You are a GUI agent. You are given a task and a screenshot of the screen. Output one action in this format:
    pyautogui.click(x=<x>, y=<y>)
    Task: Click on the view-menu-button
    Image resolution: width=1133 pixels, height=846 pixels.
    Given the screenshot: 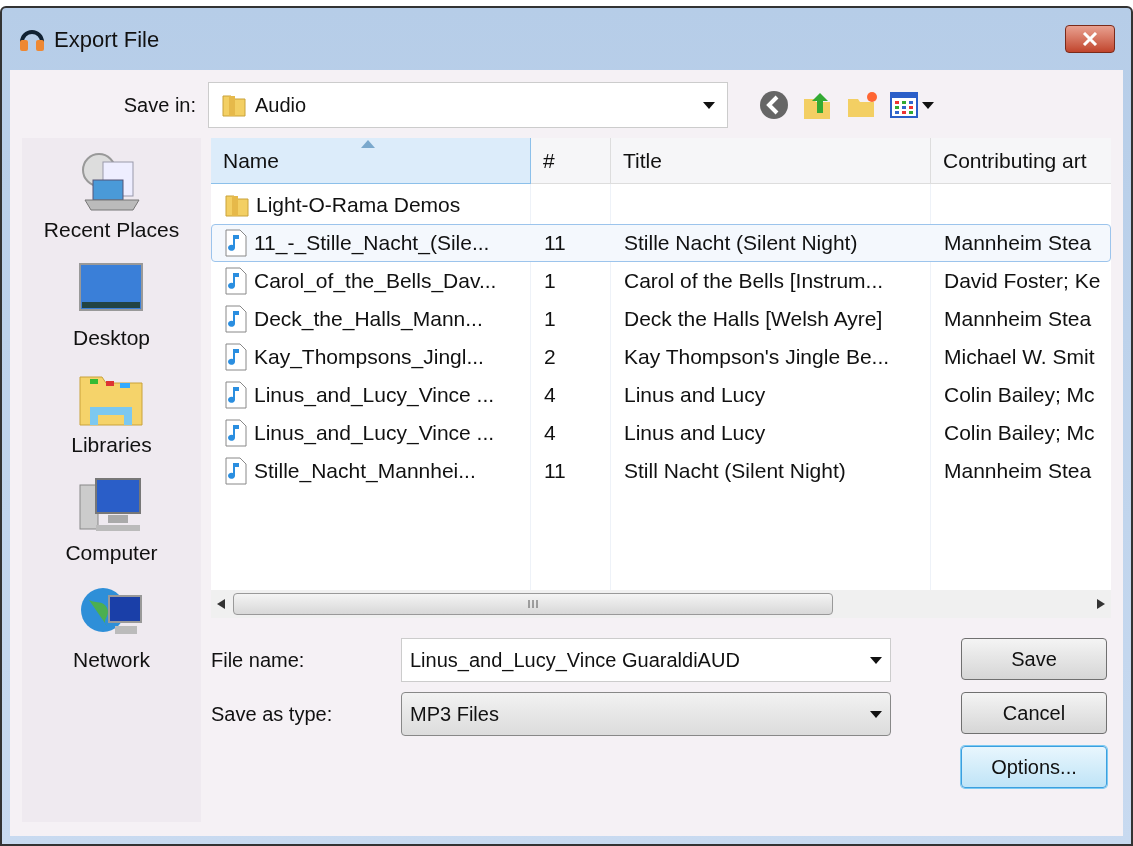 What is the action you would take?
    pyautogui.click(x=912, y=105)
    